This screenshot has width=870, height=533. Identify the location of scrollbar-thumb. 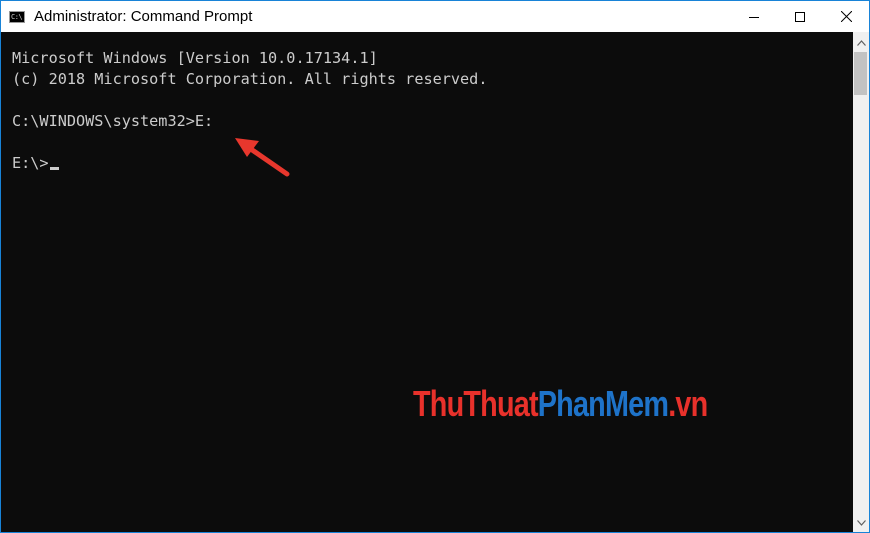
(860, 73).